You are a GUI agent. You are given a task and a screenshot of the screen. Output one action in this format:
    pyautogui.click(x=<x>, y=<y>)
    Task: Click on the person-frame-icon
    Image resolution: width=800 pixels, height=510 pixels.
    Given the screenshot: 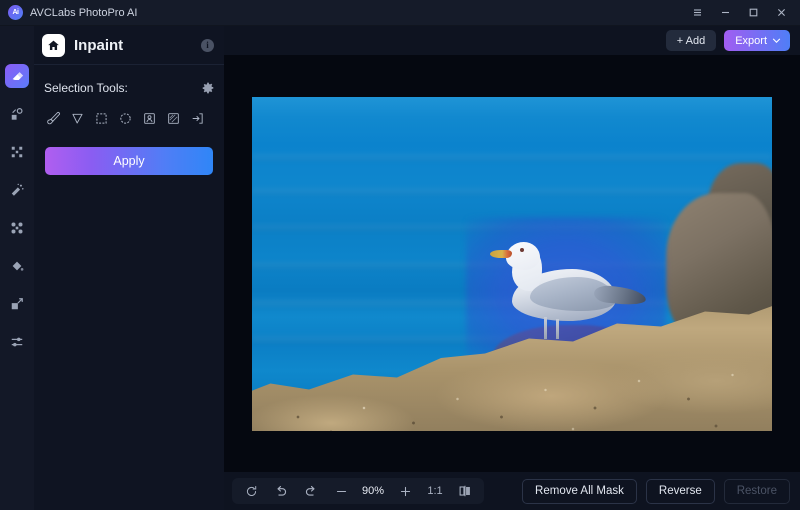 What is the action you would take?
    pyautogui.click(x=149, y=118)
    